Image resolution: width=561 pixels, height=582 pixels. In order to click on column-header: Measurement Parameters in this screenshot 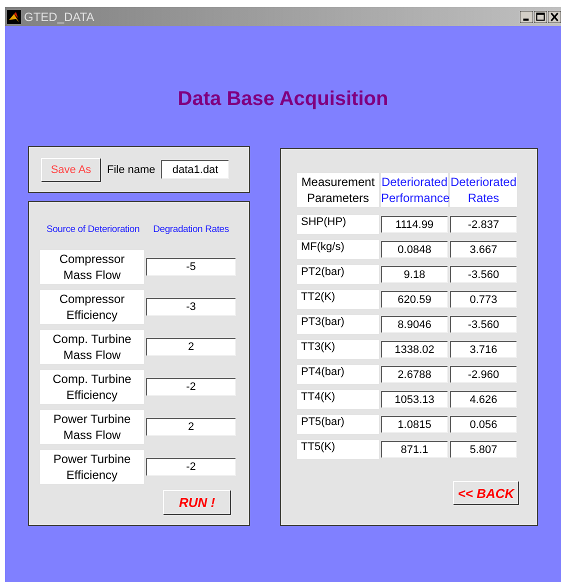, I will do `click(338, 190)`.